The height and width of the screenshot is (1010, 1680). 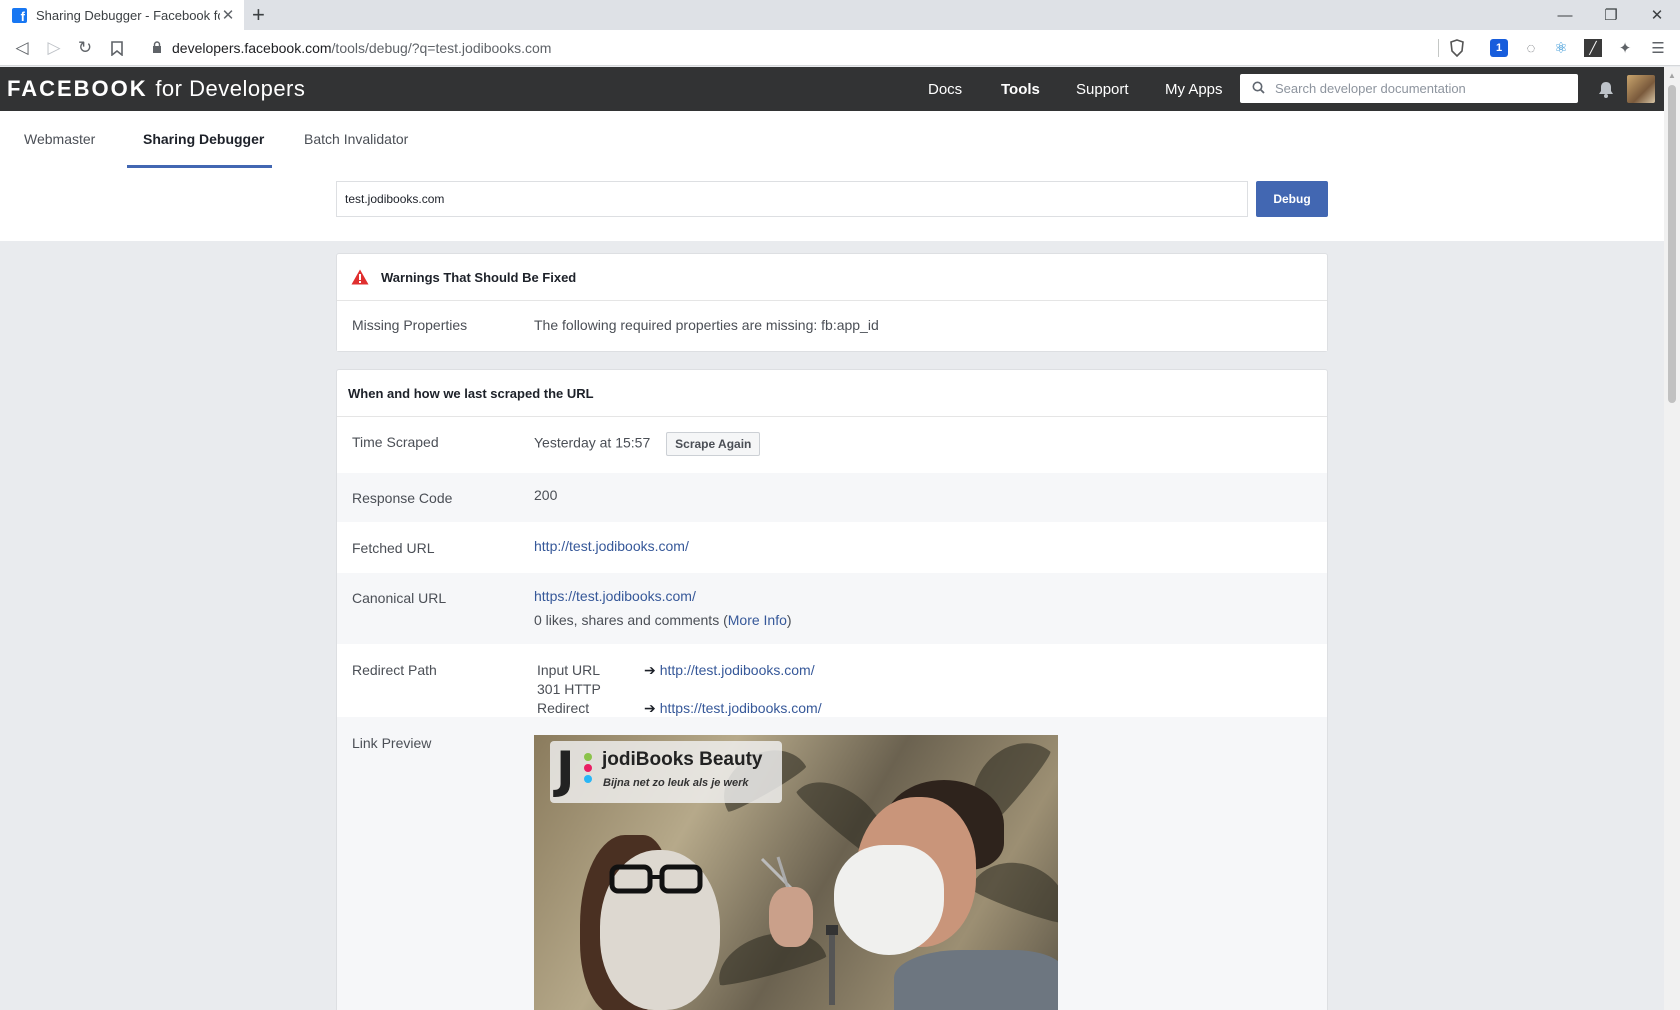 What do you see at coordinates (792, 199) in the screenshot?
I see `debug-url-input: test.jodibooks.com` at bounding box center [792, 199].